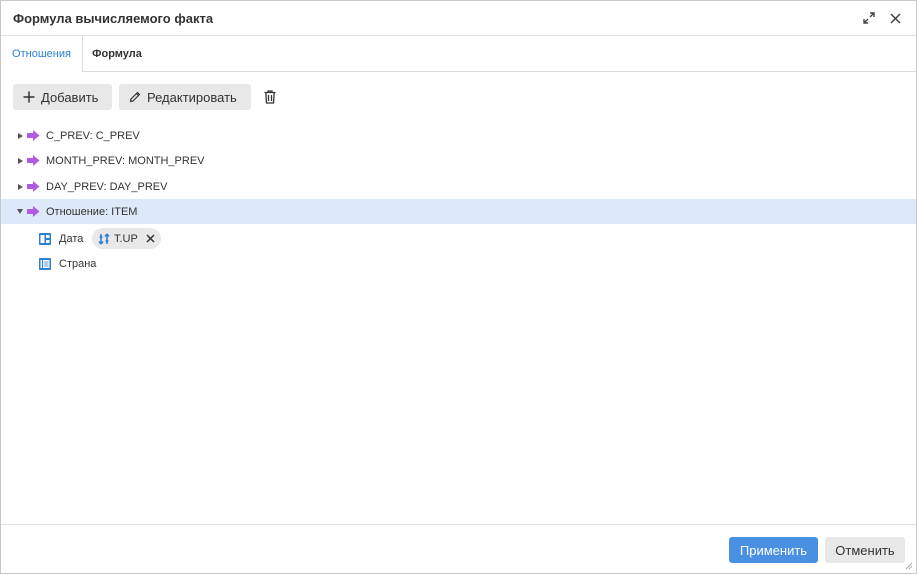 Image resolution: width=917 pixels, height=574 pixels. What do you see at coordinates (45, 264) in the screenshot?
I see `dictionary-icon` at bounding box center [45, 264].